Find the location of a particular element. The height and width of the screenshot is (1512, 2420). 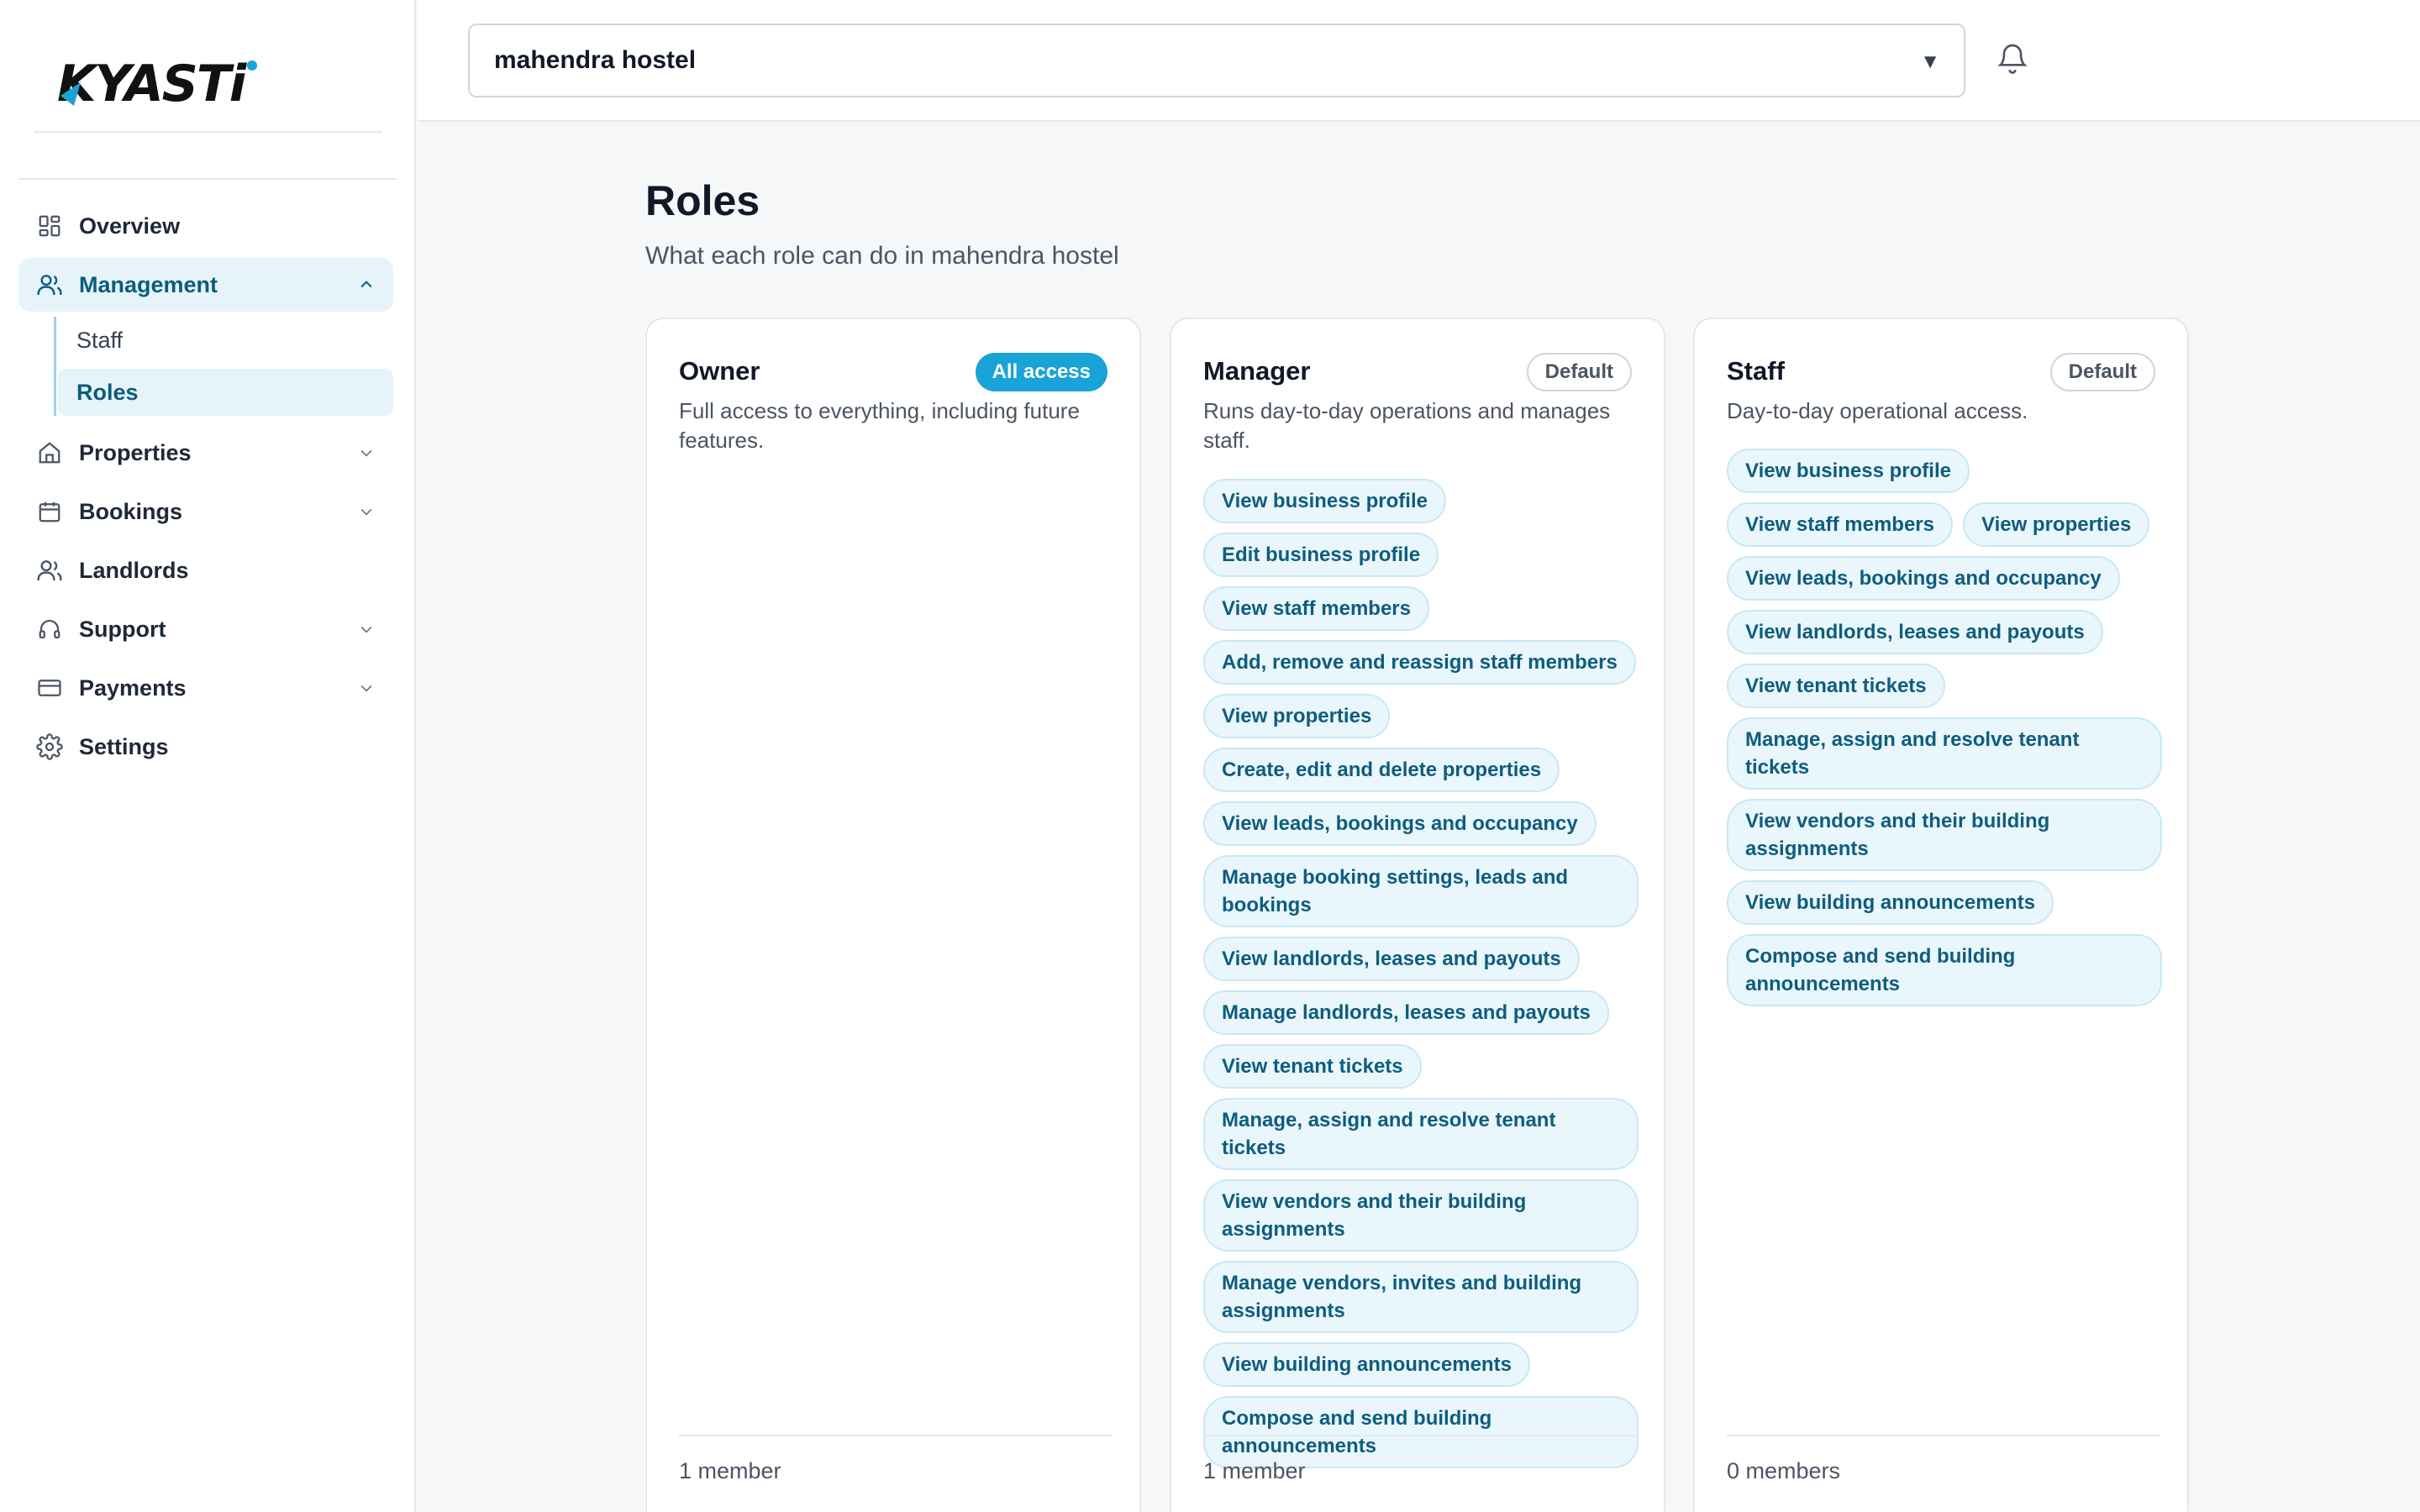

page-title: Roles is located at coordinates (703, 200).